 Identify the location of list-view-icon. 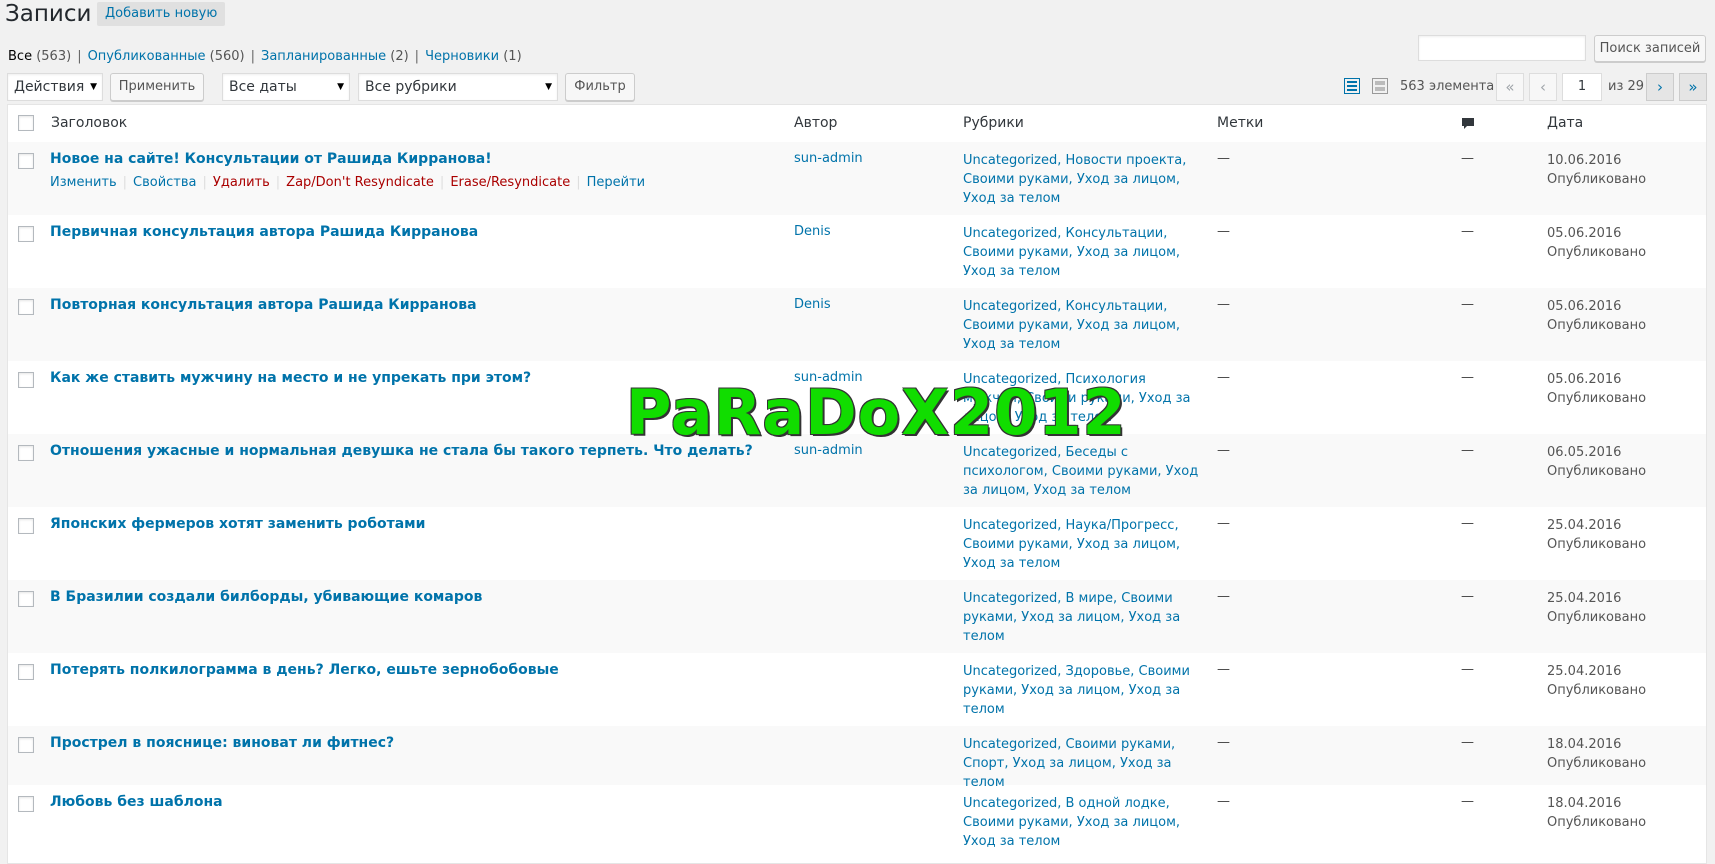
(1352, 86).